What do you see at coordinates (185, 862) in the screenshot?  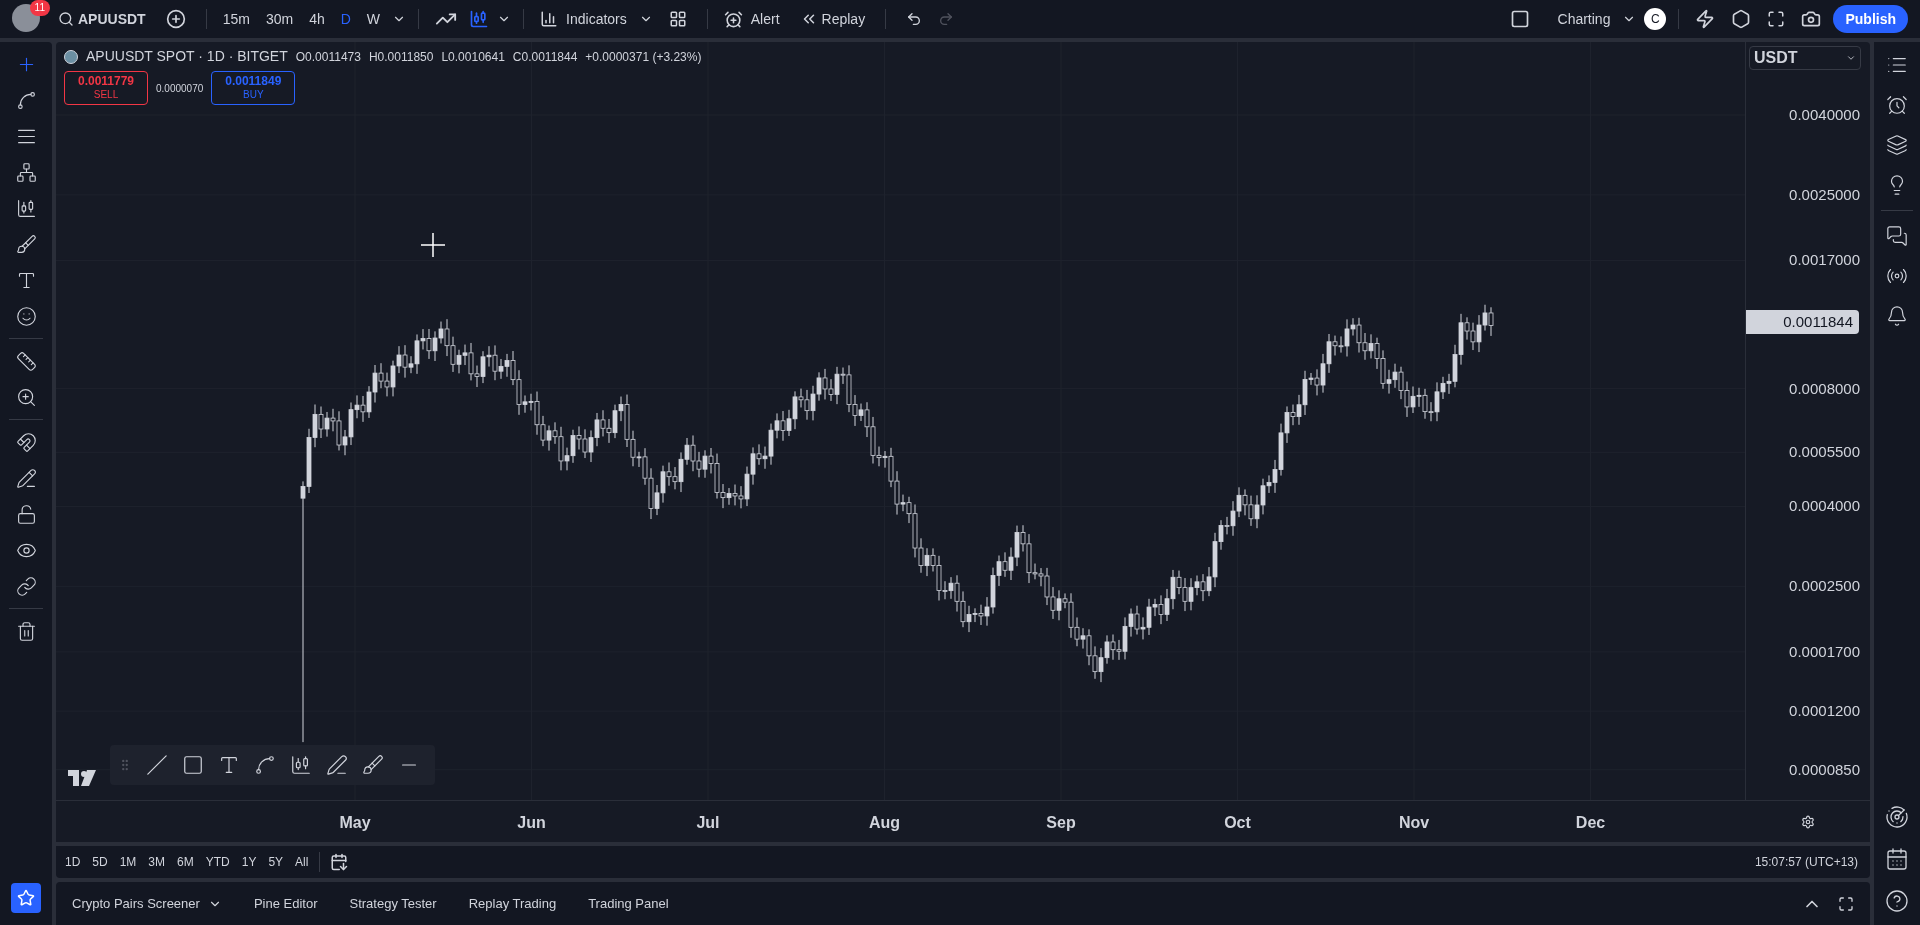 I see `range-button: 6M` at bounding box center [185, 862].